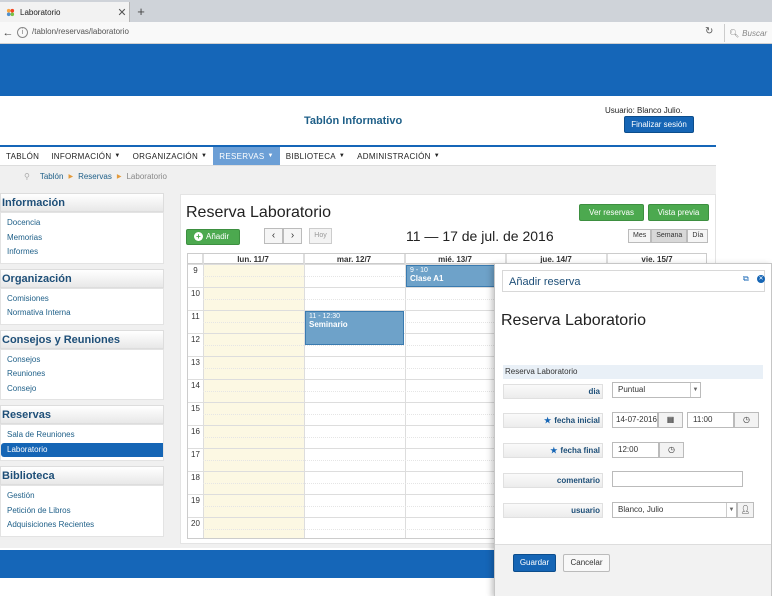 This screenshot has width=772, height=596. Describe the element at coordinates (195, 431) in the screenshot. I see `hour-label: 16` at that location.